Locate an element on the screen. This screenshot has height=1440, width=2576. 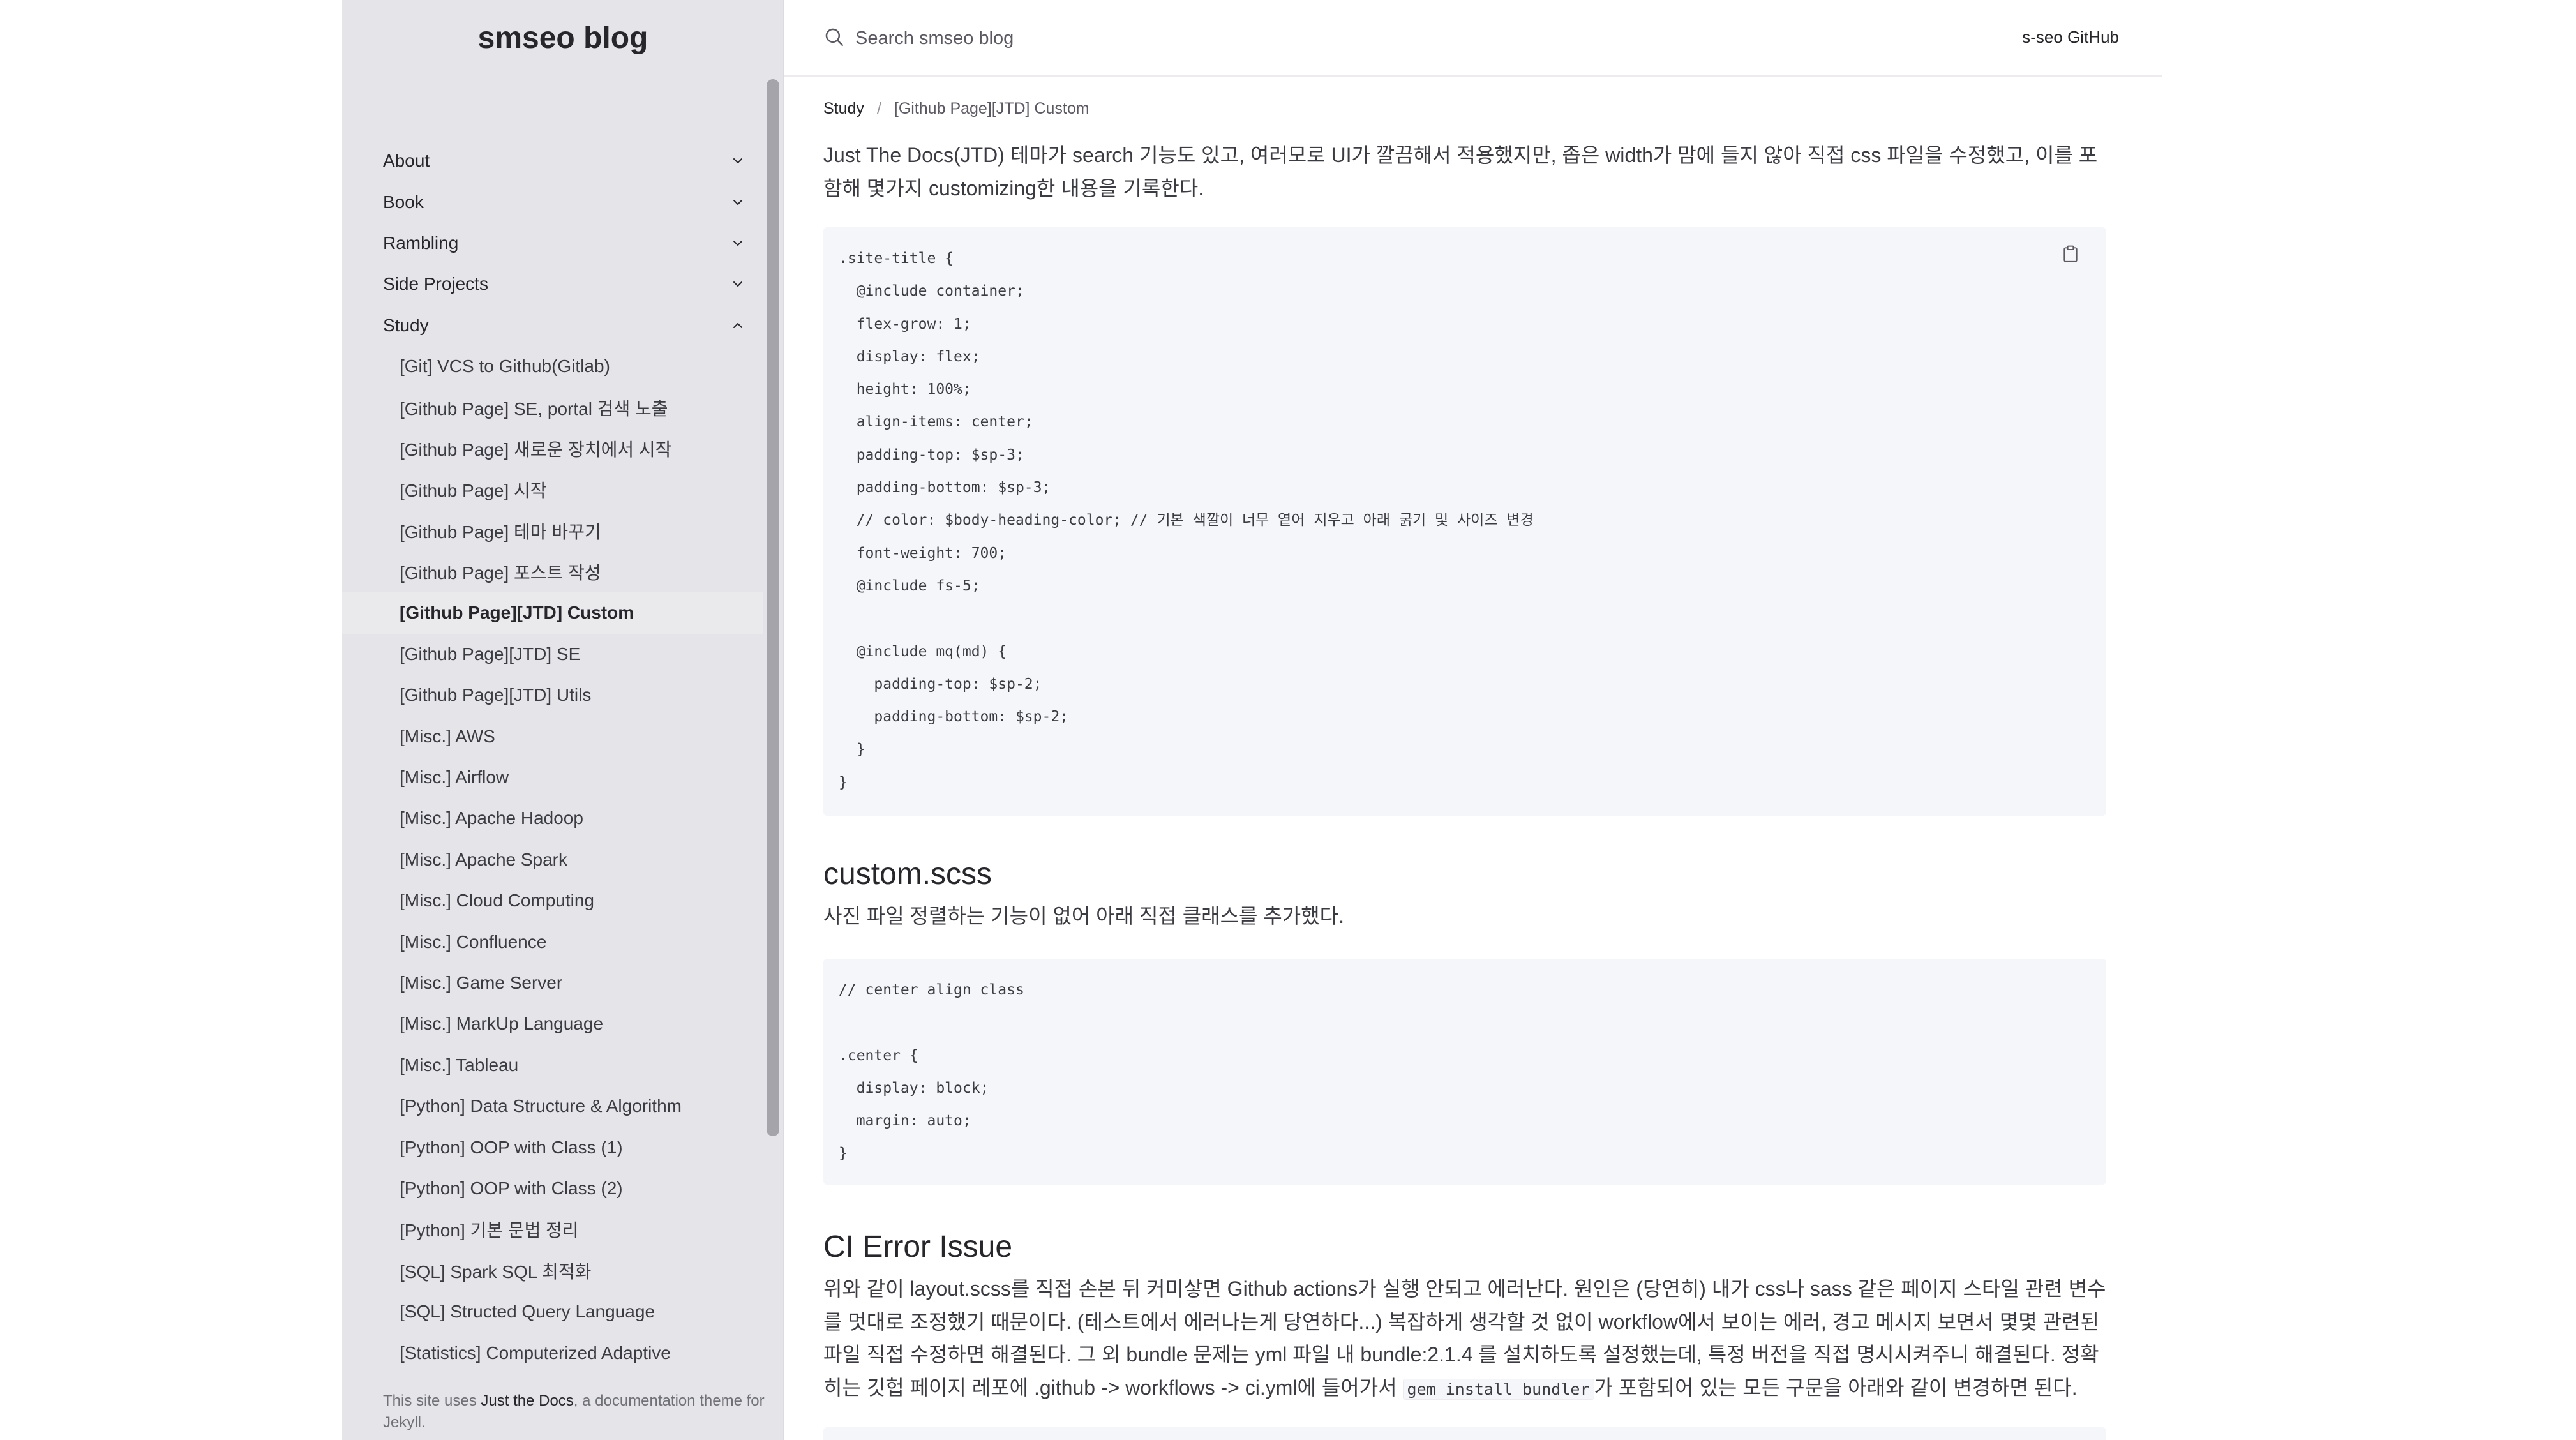
heading-custom-scss: custom.scss is located at coordinates (907, 874).